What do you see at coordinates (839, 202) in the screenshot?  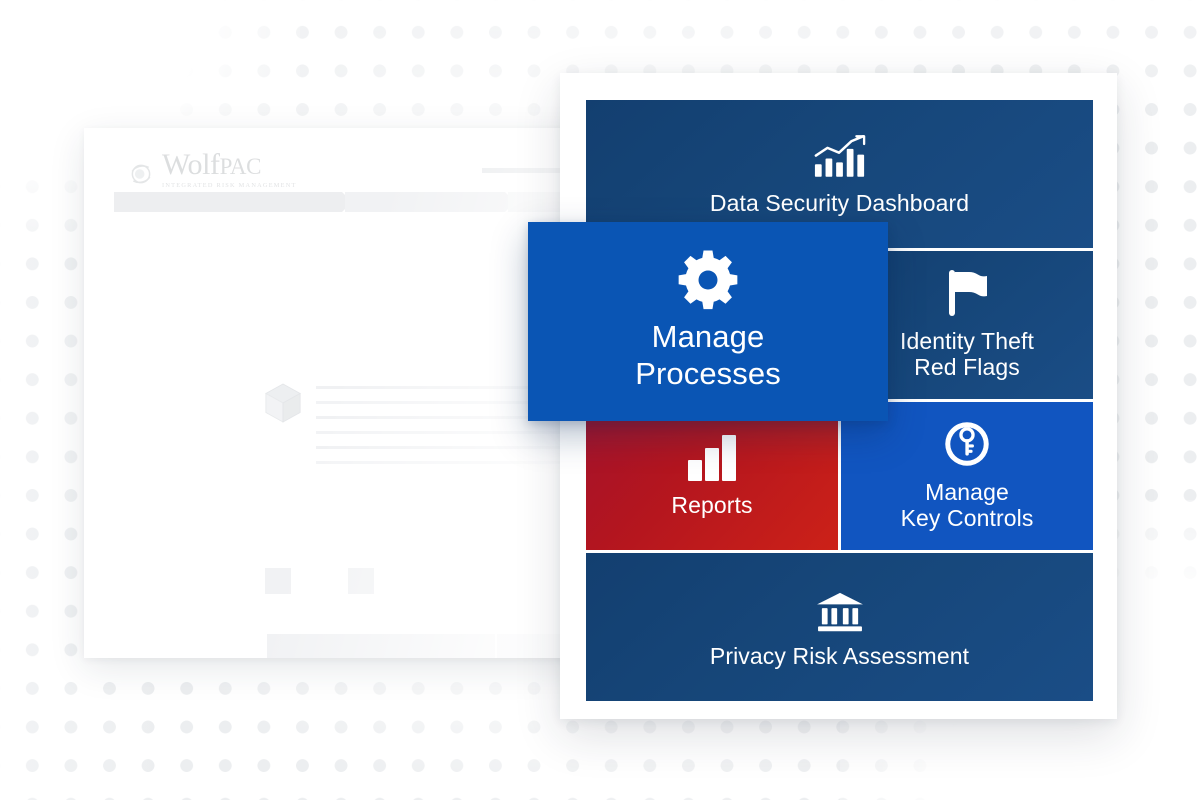 I see `tile-label: Data Security Dashboard` at bounding box center [839, 202].